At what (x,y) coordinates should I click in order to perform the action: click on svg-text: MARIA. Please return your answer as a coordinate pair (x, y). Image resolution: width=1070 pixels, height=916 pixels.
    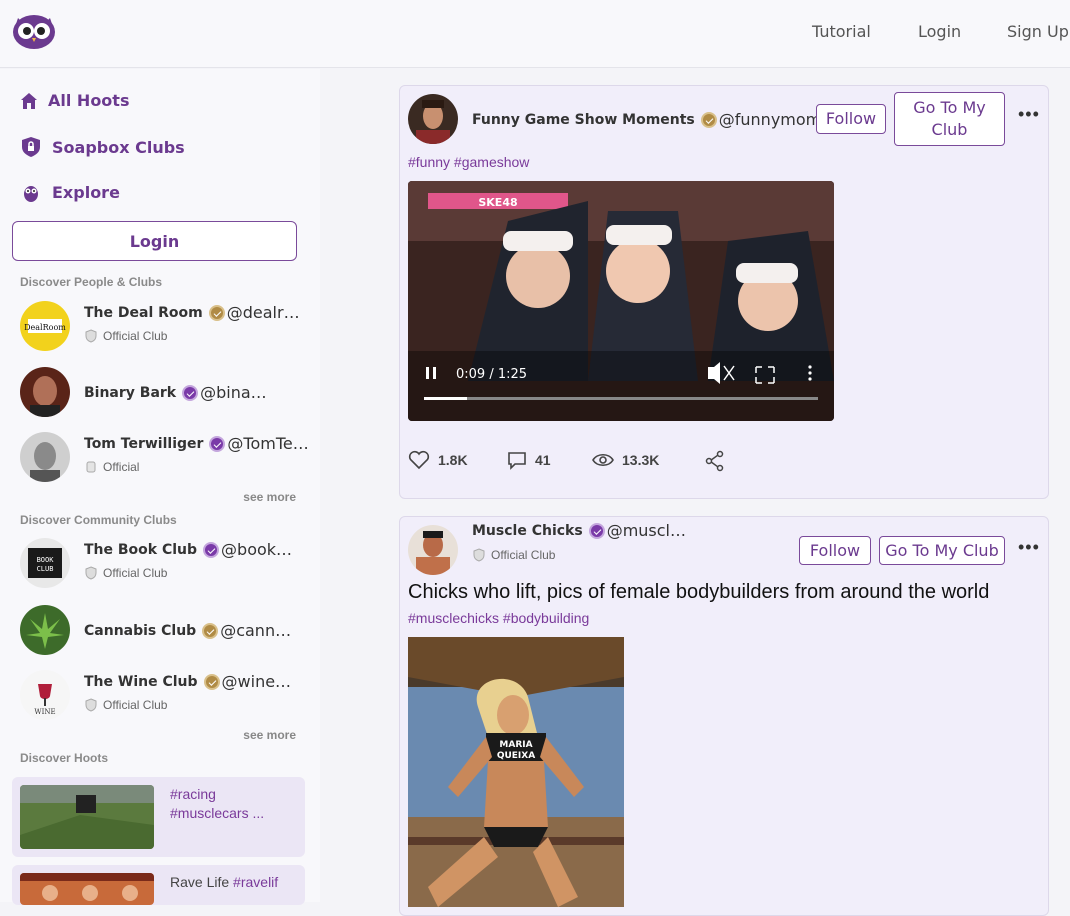
    Looking at the image, I should click on (515, 745).